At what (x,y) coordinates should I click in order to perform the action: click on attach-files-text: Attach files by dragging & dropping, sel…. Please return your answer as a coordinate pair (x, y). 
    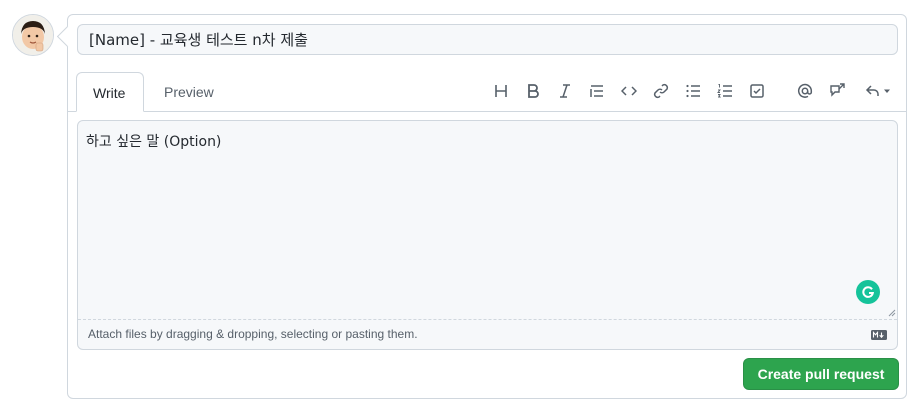
    Looking at the image, I should click on (253, 334).